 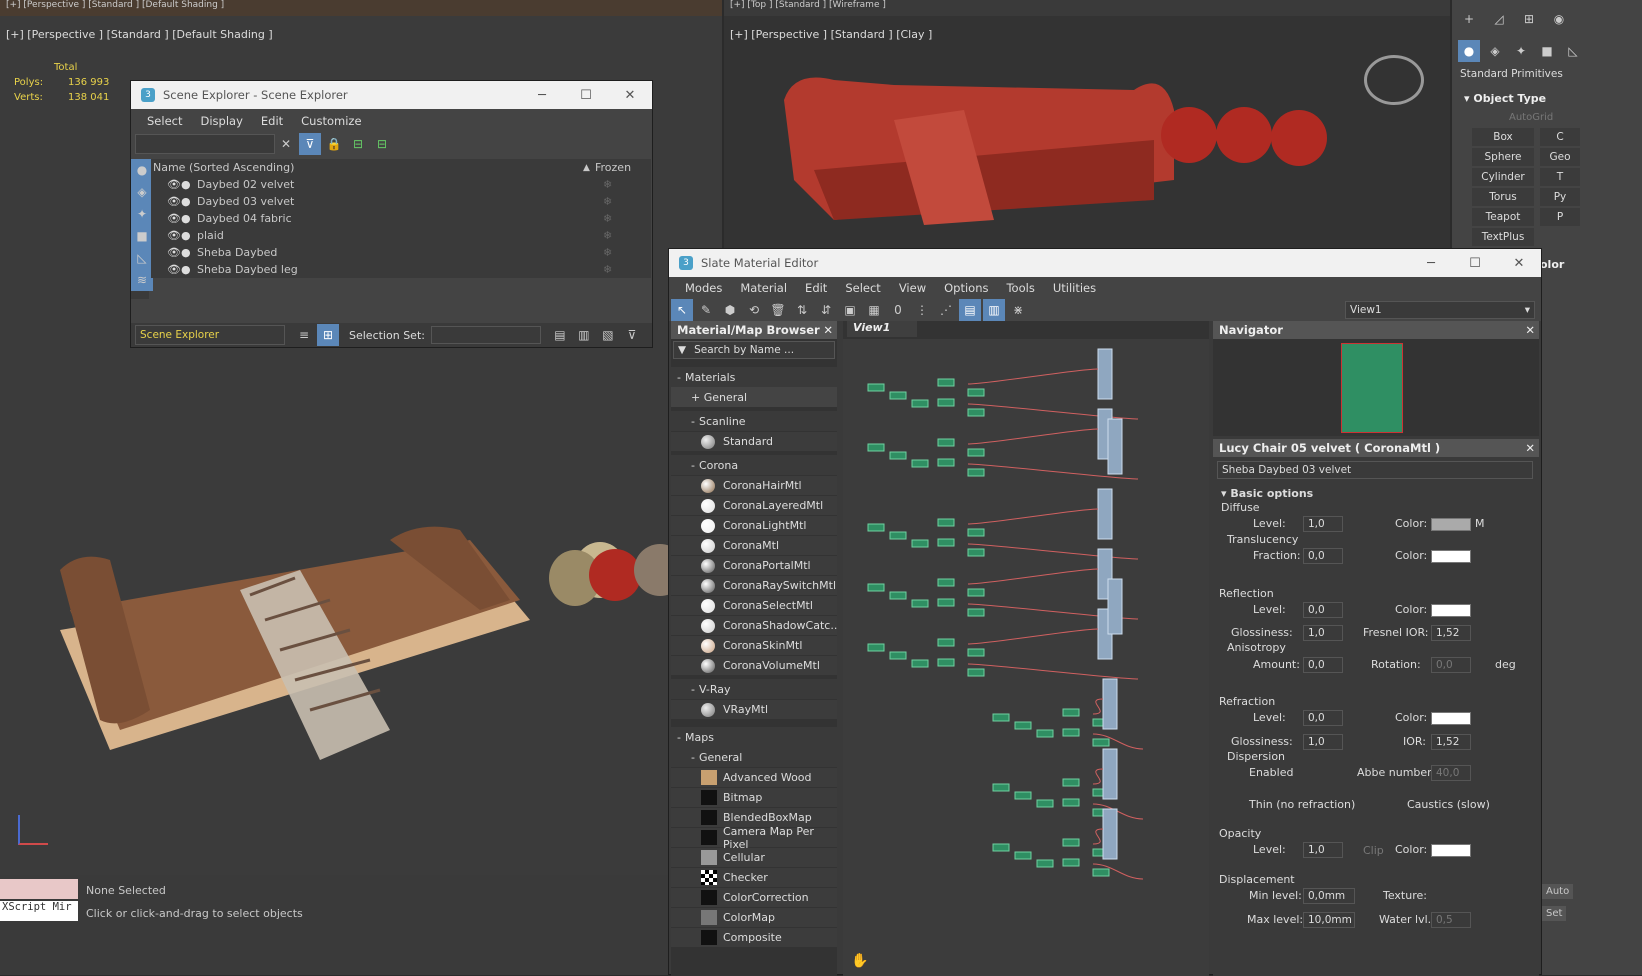 What do you see at coordinates (331, 121) in the screenshot?
I see `menu-customize: Customize` at bounding box center [331, 121].